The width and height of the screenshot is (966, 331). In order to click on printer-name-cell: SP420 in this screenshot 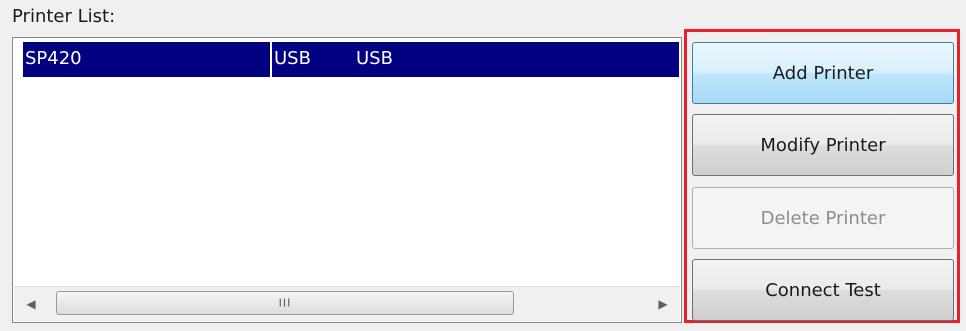, I will do `click(53, 58)`.